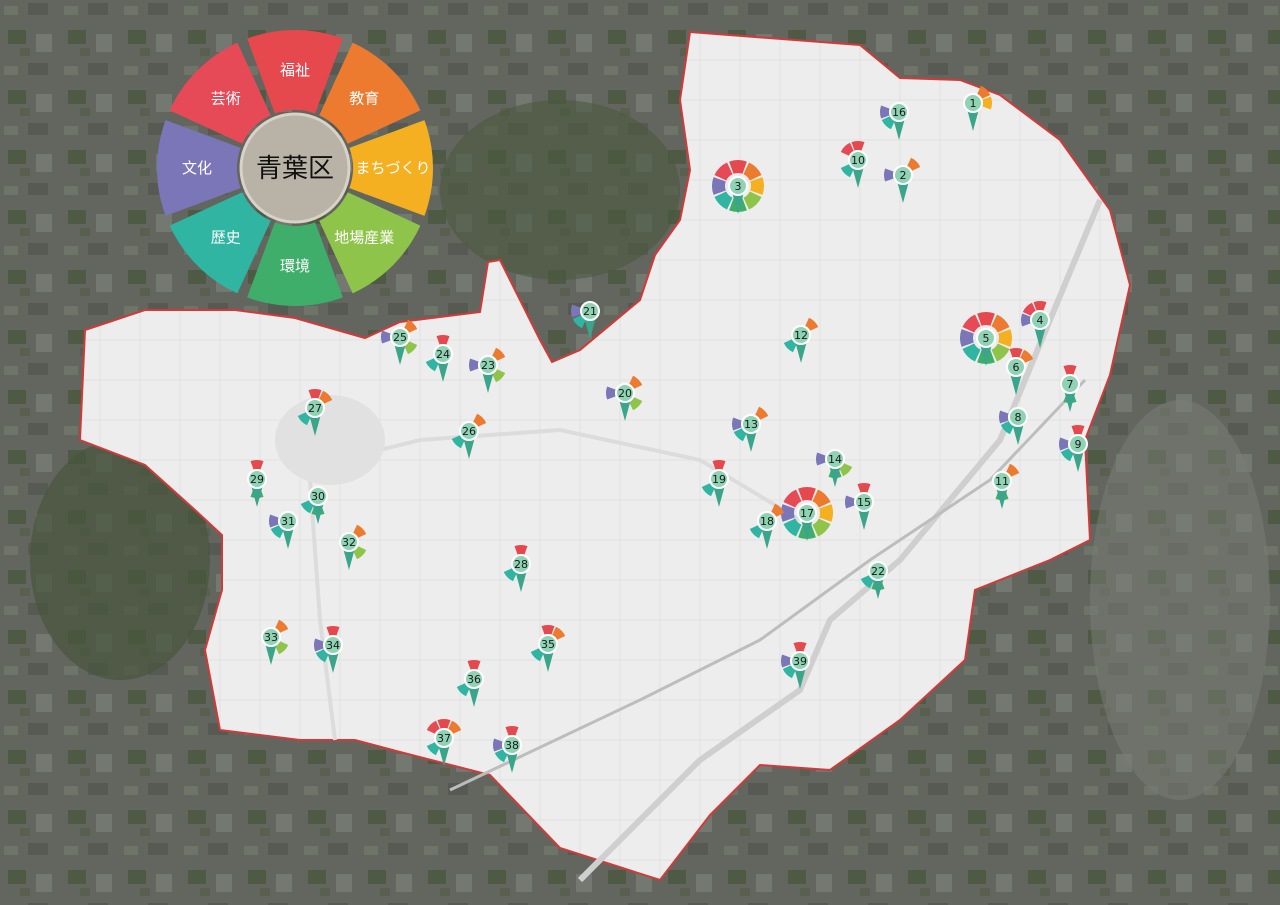 This screenshot has height=905, width=1280. Describe the element at coordinates (858, 160) in the screenshot. I see `marker-number: 10` at that location.